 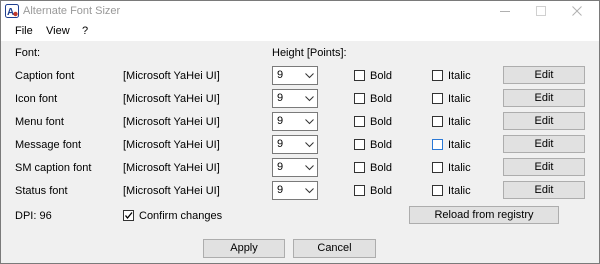 I want to click on dpi-label: DPI: 96, so click(x=33, y=216).